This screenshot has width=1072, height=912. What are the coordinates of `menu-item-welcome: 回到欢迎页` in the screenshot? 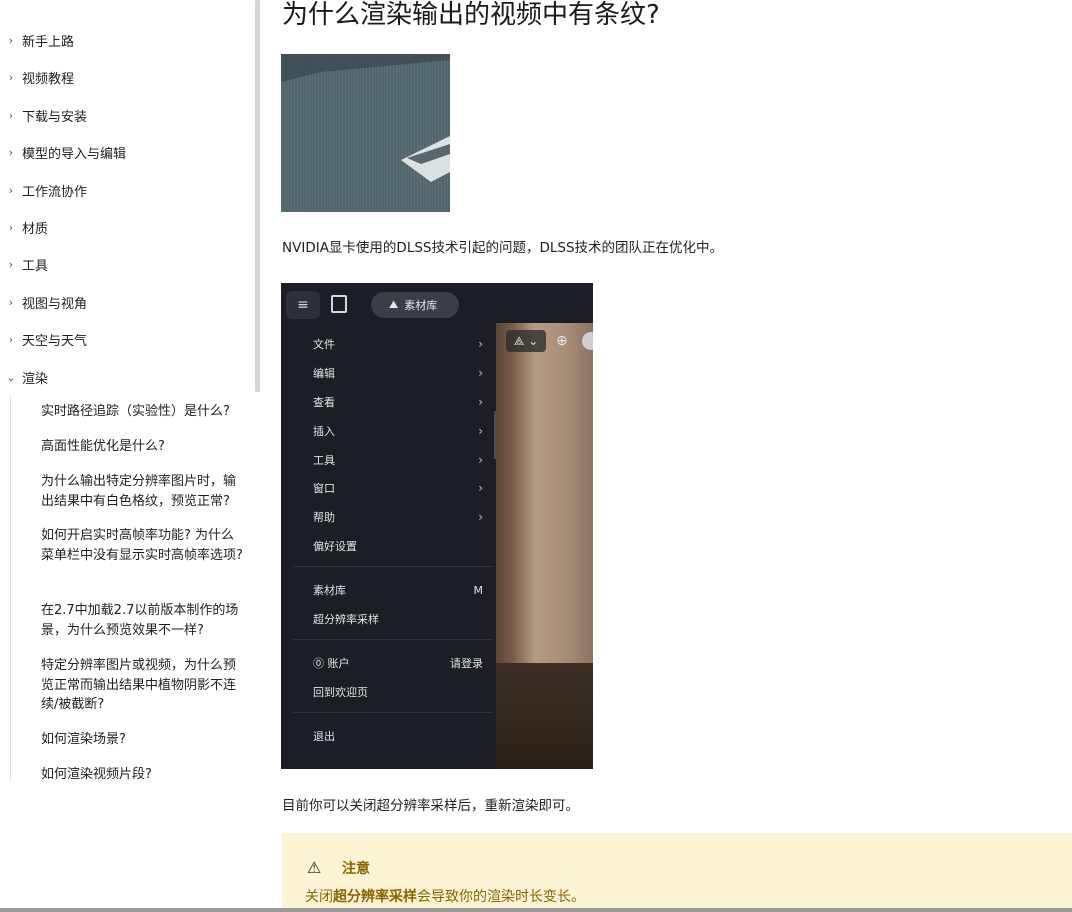 It's located at (398, 692).